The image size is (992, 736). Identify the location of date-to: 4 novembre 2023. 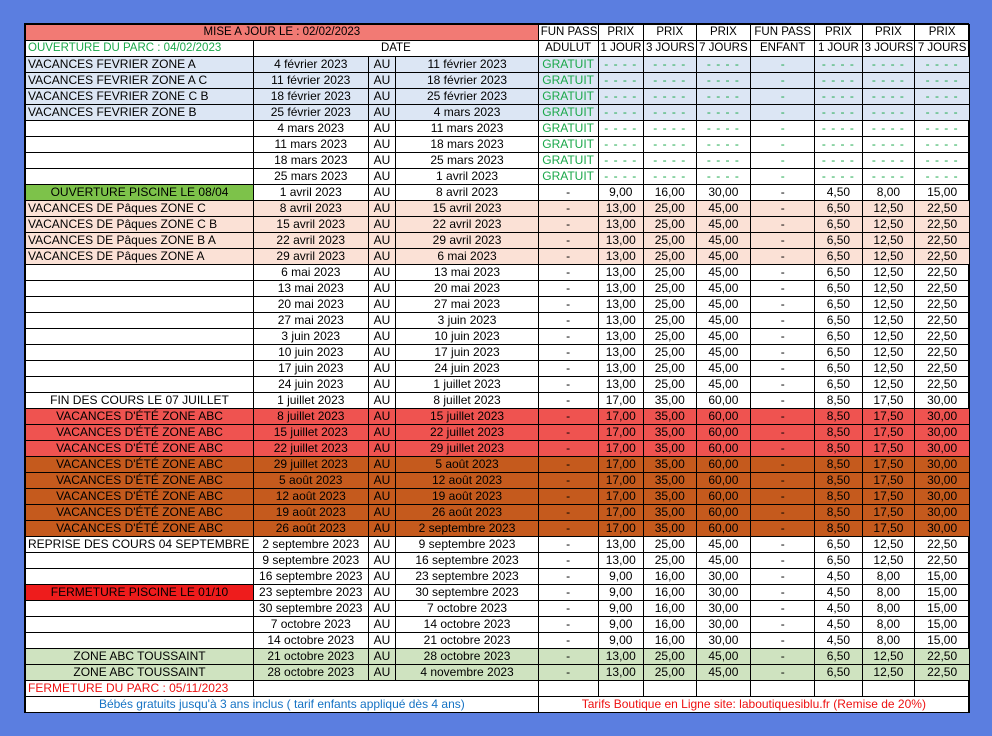
(467, 672).